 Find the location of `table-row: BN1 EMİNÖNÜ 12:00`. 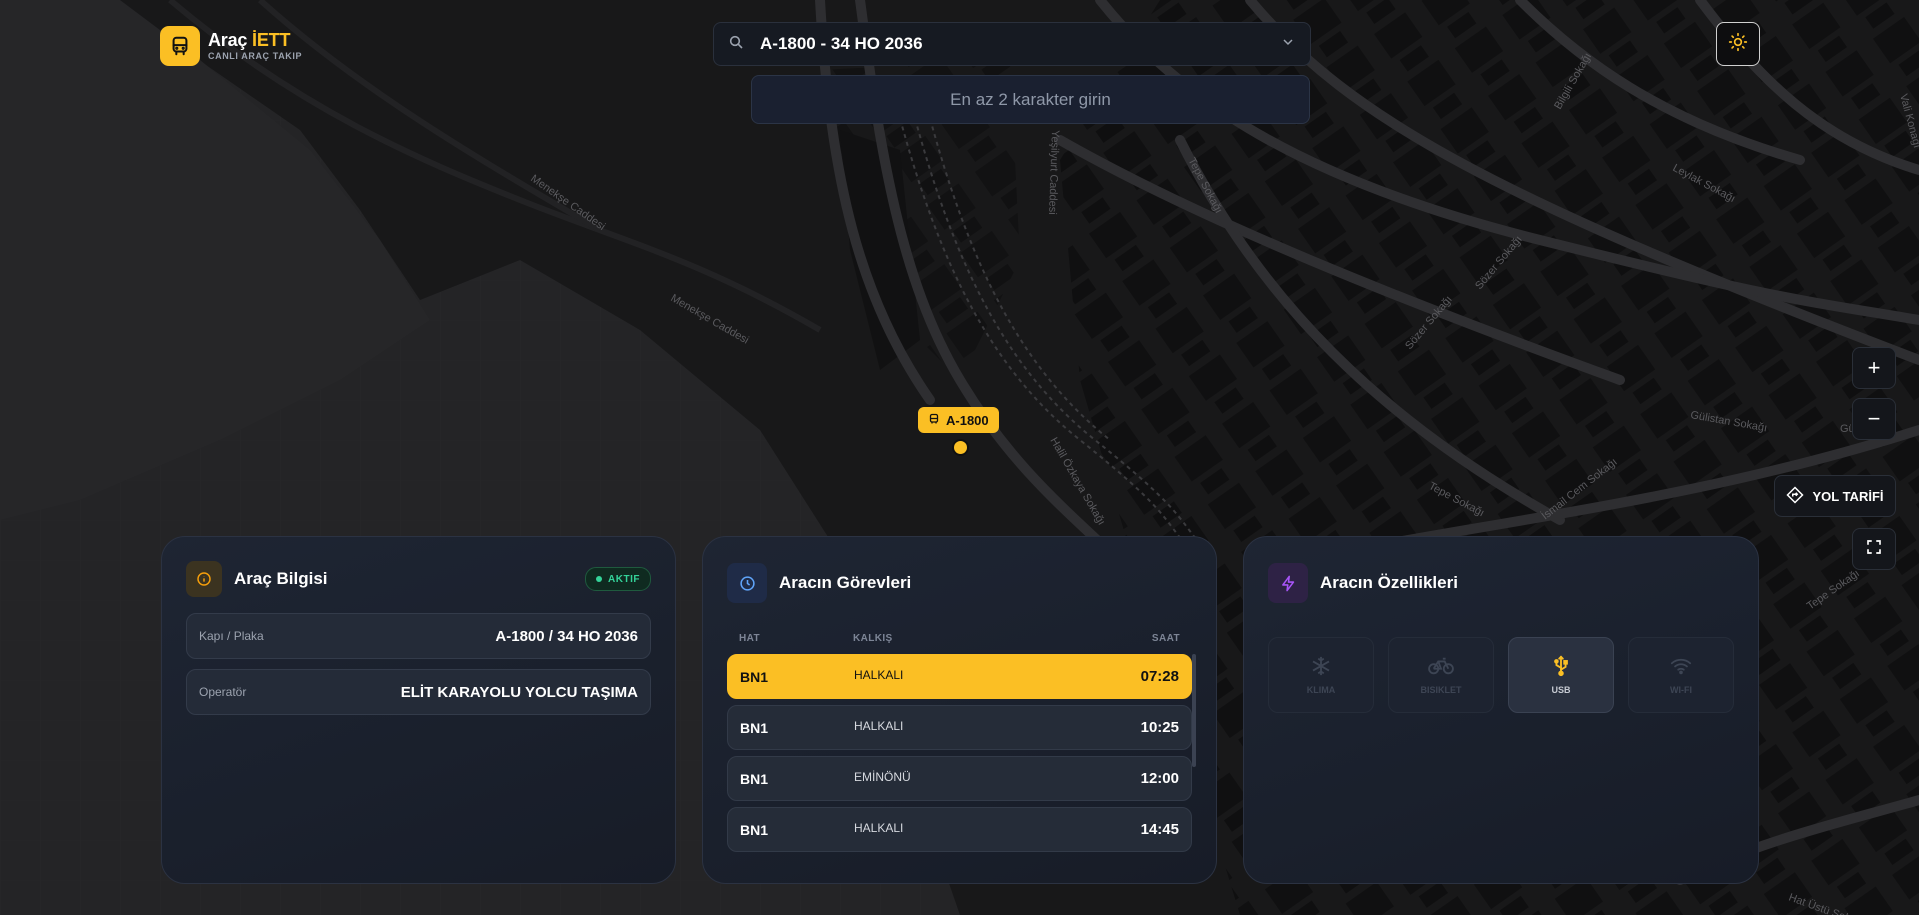

table-row: BN1 EMİNÖNÜ 12:00 is located at coordinates (959, 778).